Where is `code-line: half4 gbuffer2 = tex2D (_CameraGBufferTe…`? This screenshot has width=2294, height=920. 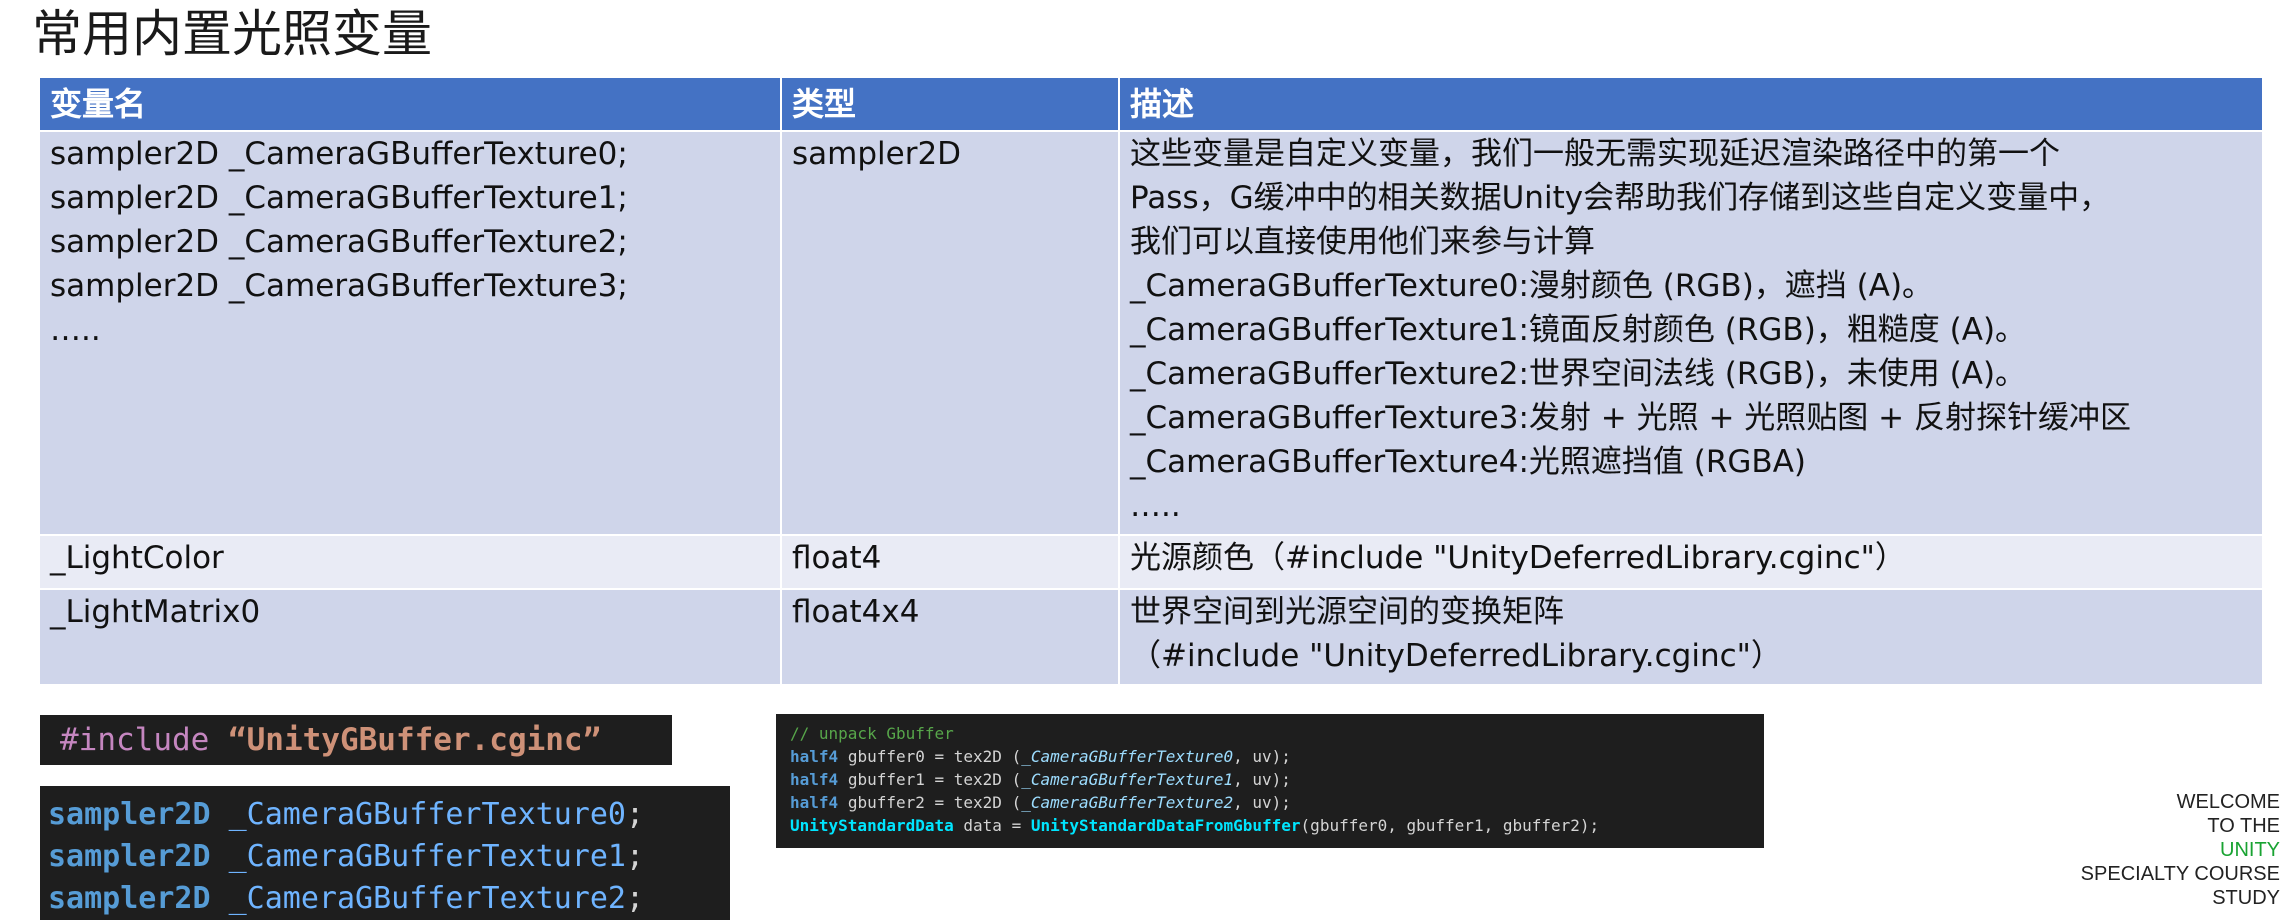
code-line: half4 gbuffer2 = tex2D (_CameraGBufferTe… is located at coordinates (1277, 802).